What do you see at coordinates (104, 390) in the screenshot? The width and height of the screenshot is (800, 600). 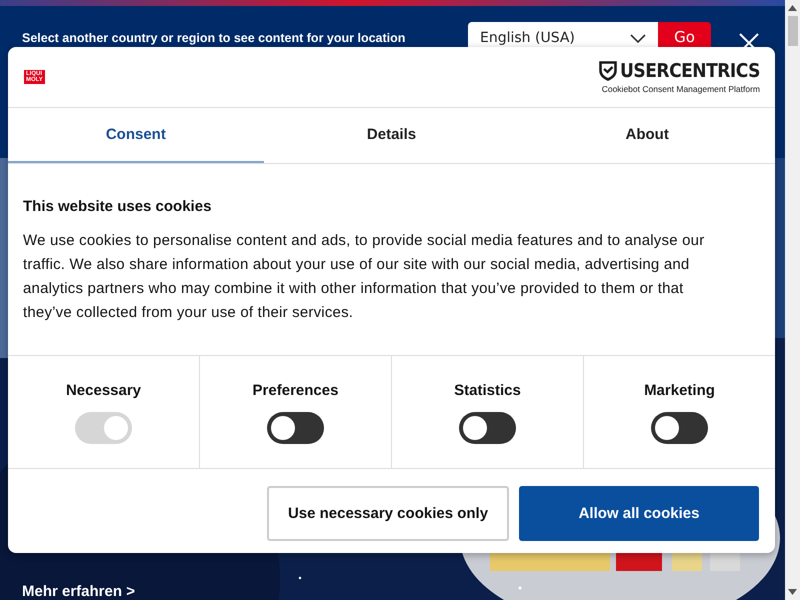 I see `category-label: Necessary` at bounding box center [104, 390].